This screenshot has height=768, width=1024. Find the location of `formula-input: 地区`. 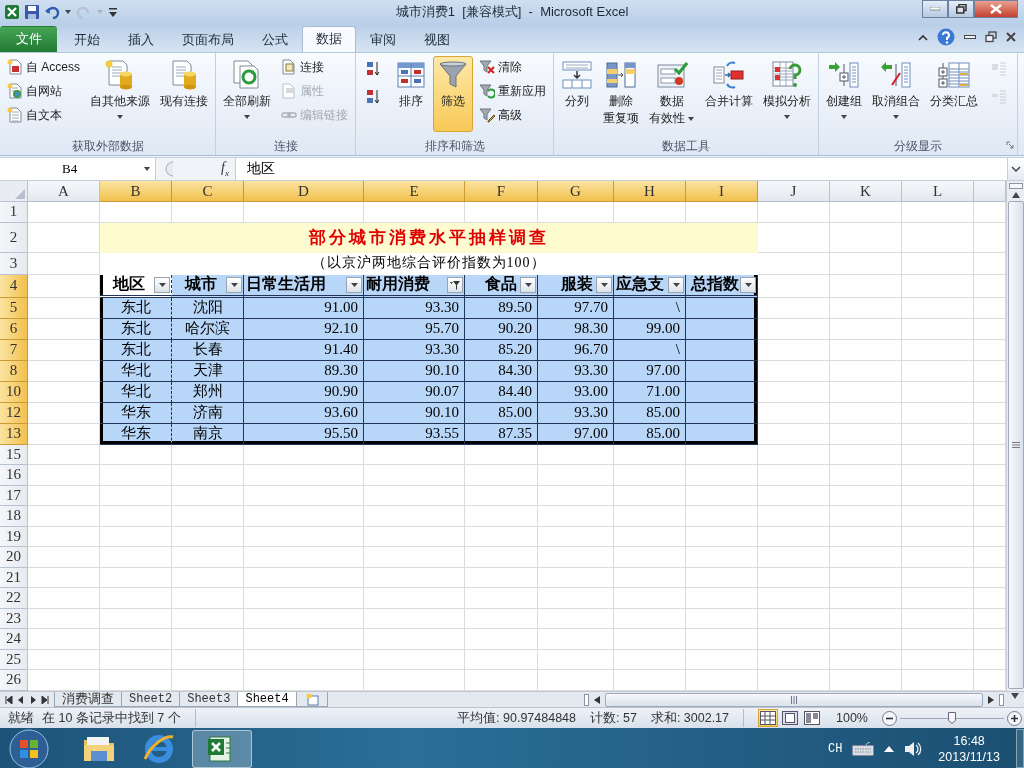

formula-input: 地区 is located at coordinates (621, 169).